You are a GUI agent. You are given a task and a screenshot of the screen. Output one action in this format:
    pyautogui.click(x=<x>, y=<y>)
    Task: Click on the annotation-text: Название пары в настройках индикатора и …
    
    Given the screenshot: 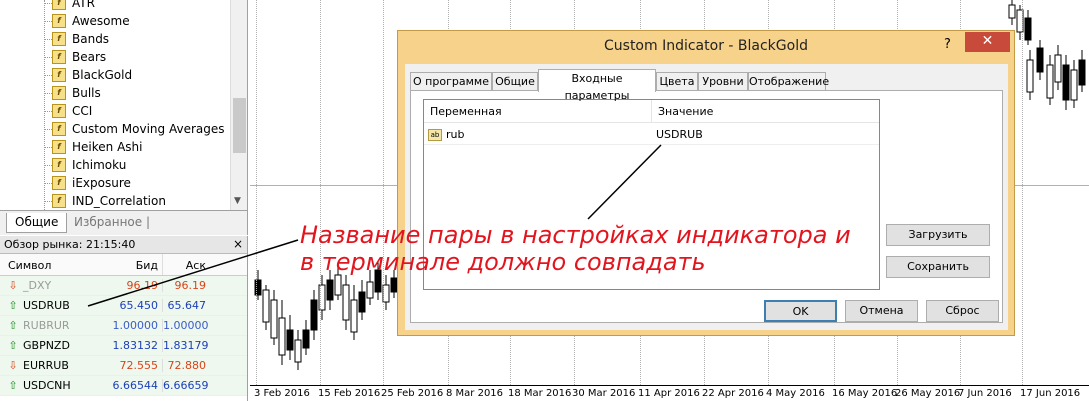 What is the action you would take?
    pyautogui.click(x=575, y=248)
    